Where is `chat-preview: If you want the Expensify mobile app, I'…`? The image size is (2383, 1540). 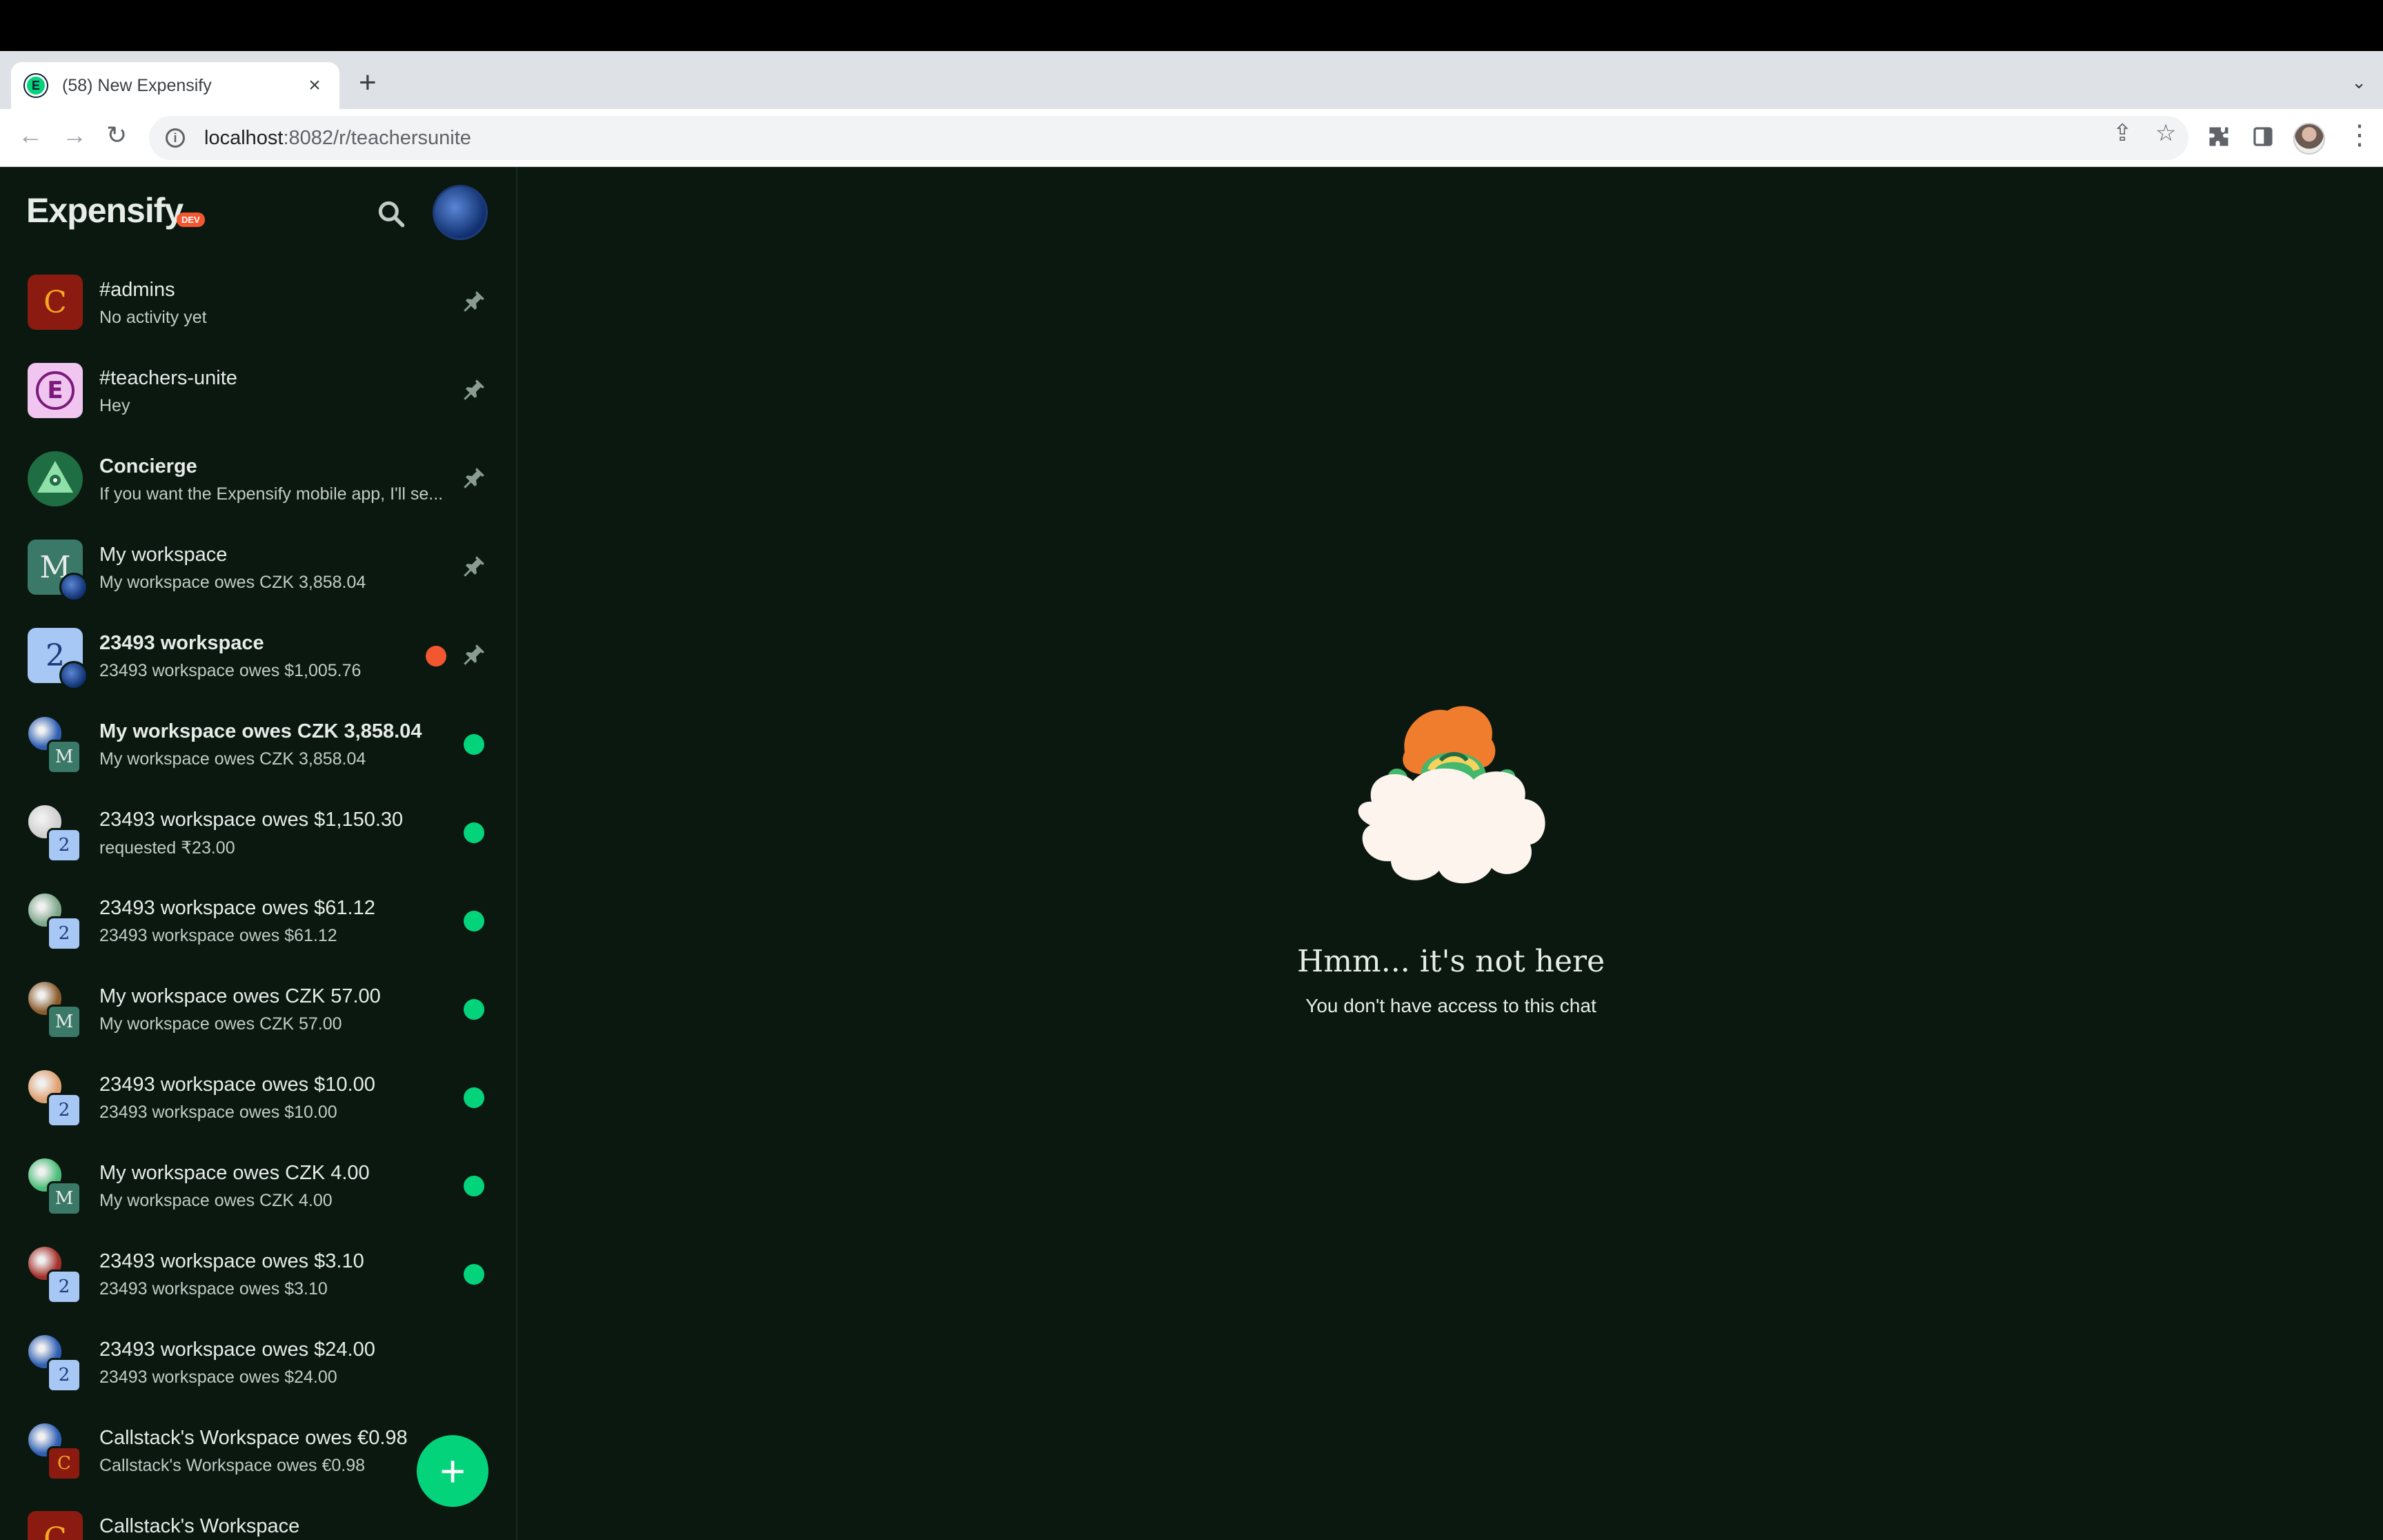 chat-preview: If you want the Expensify mobile app, I'… is located at coordinates (271, 494).